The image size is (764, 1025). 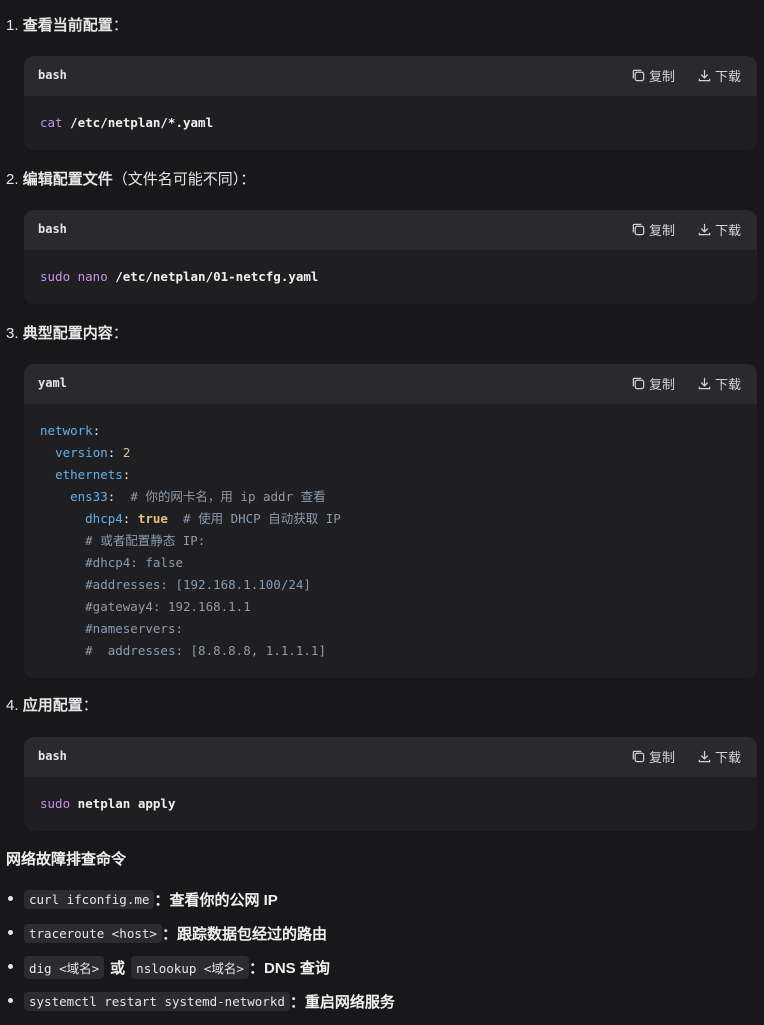 I want to click on yaml-comment: # addresses: [8.8.8.8, 1.1.1.1], so click(x=205, y=650).